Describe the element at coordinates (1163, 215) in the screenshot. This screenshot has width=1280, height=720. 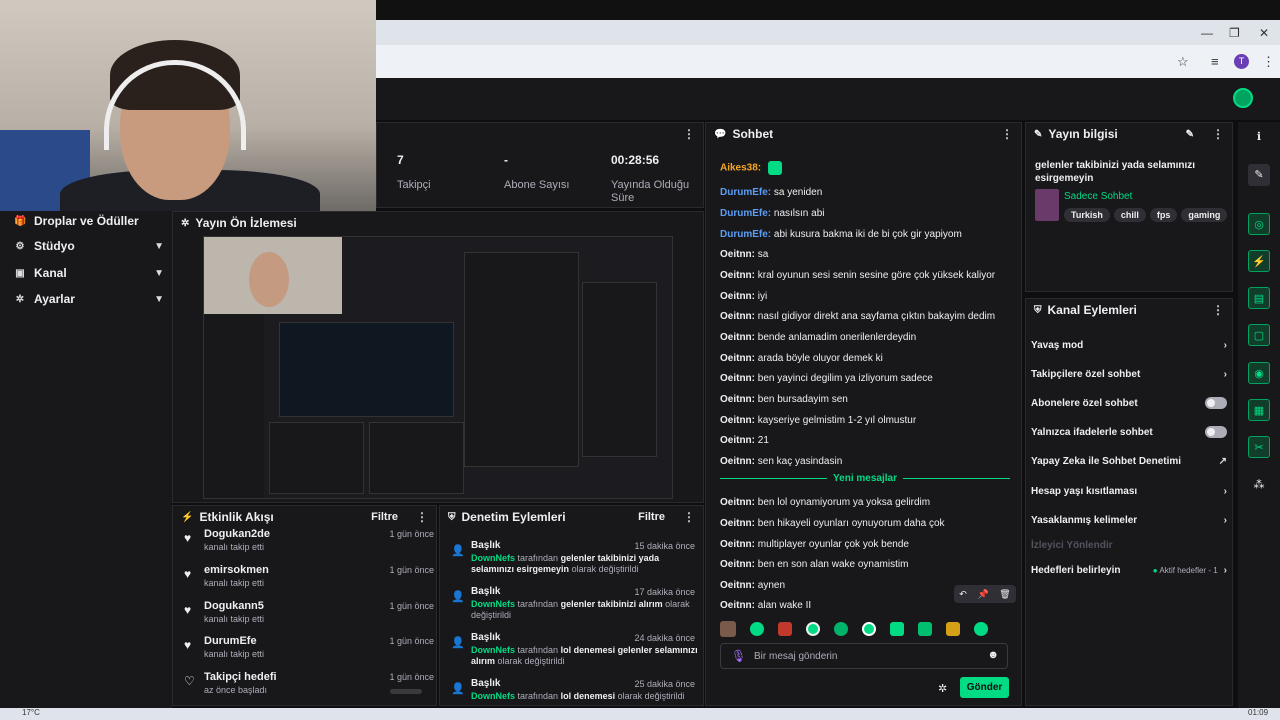
I see `tag: fps` at that location.